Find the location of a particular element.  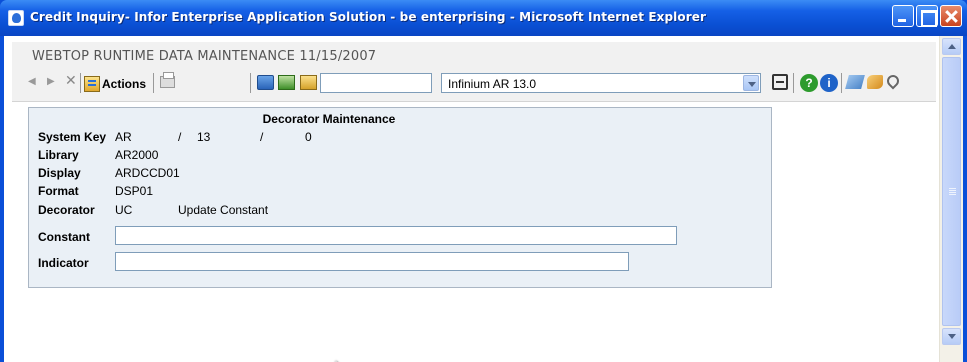

toolbar: ◀ ▶ ✕ Actions Infinium AR 13.0 ? i is located at coordinates (474, 84).